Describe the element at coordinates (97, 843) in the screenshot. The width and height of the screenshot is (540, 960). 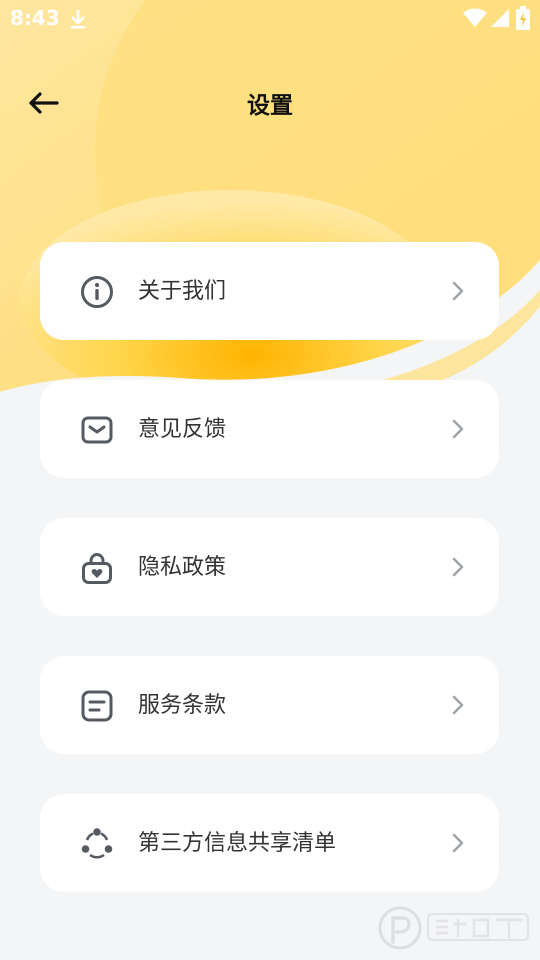
I see `share-nodes-icon` at that location.